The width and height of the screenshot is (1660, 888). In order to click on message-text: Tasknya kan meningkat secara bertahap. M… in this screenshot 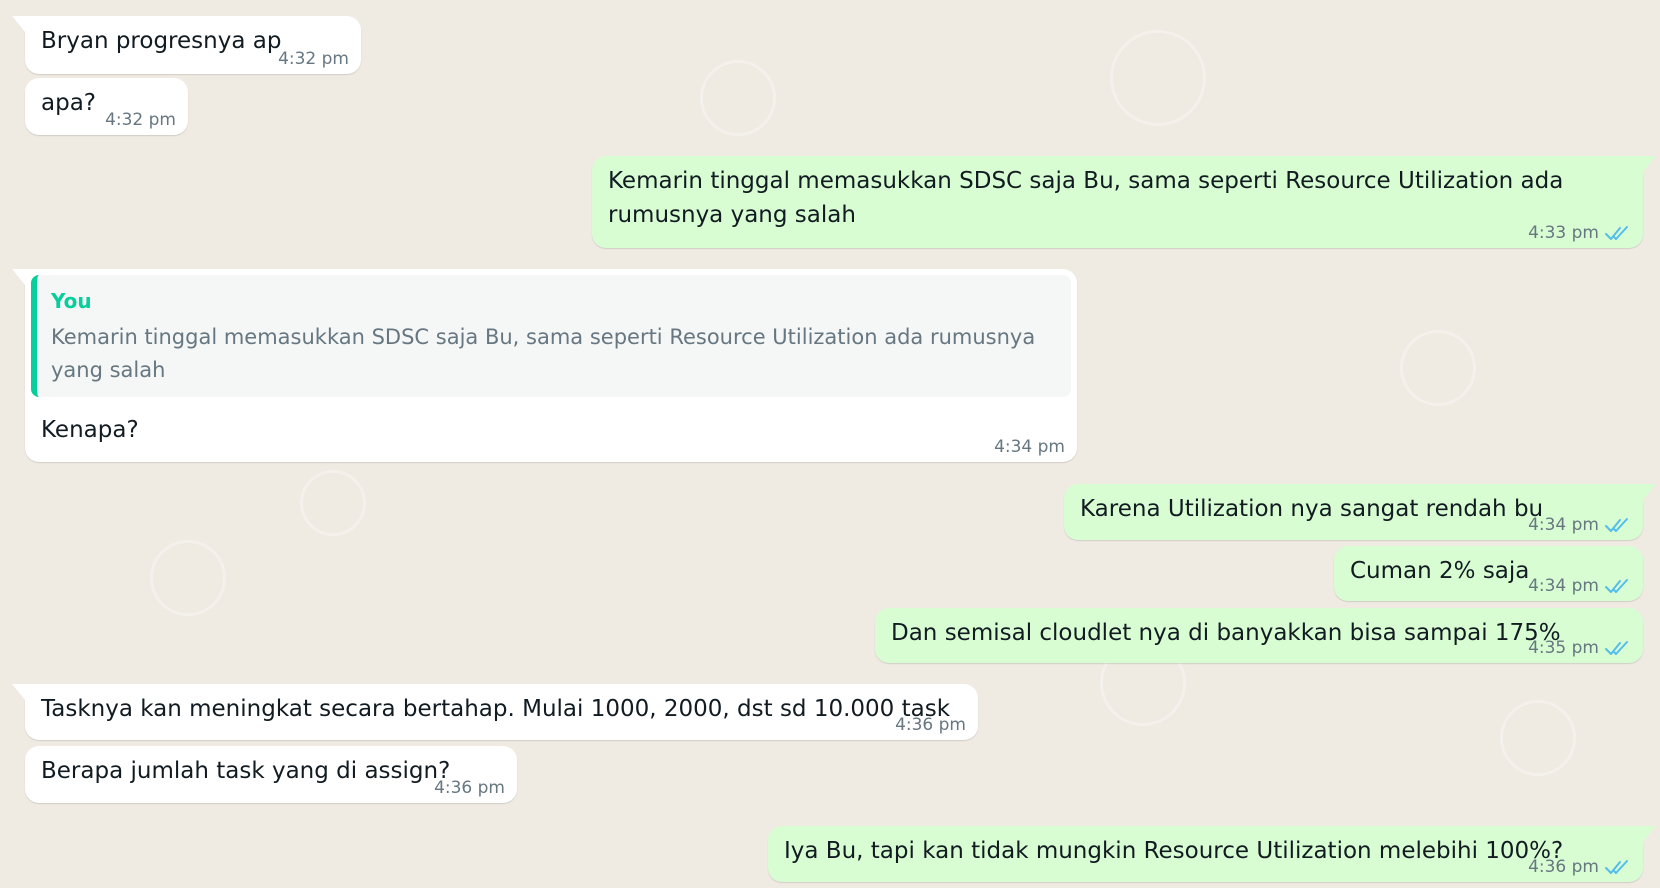, I will do `click(496, 709)`.